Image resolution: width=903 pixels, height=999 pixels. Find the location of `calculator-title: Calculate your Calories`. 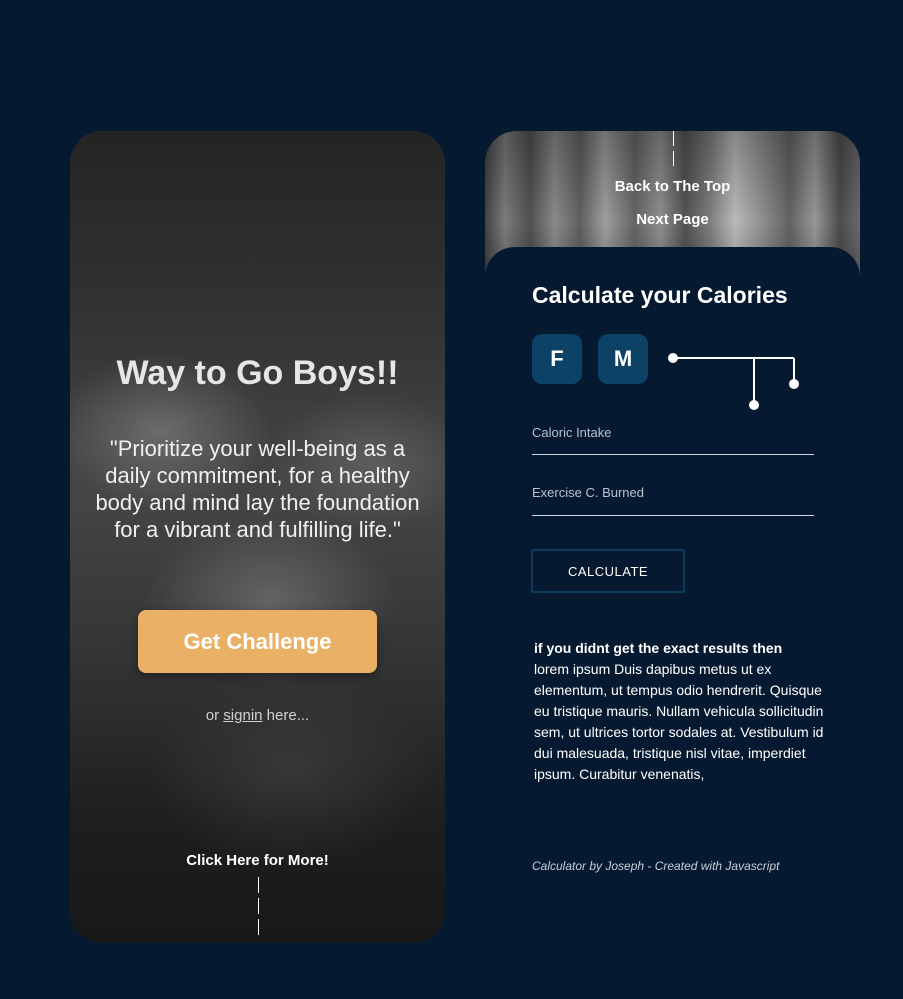

calculator-title: Calculate your Calories is located at coordinates (660, 295).